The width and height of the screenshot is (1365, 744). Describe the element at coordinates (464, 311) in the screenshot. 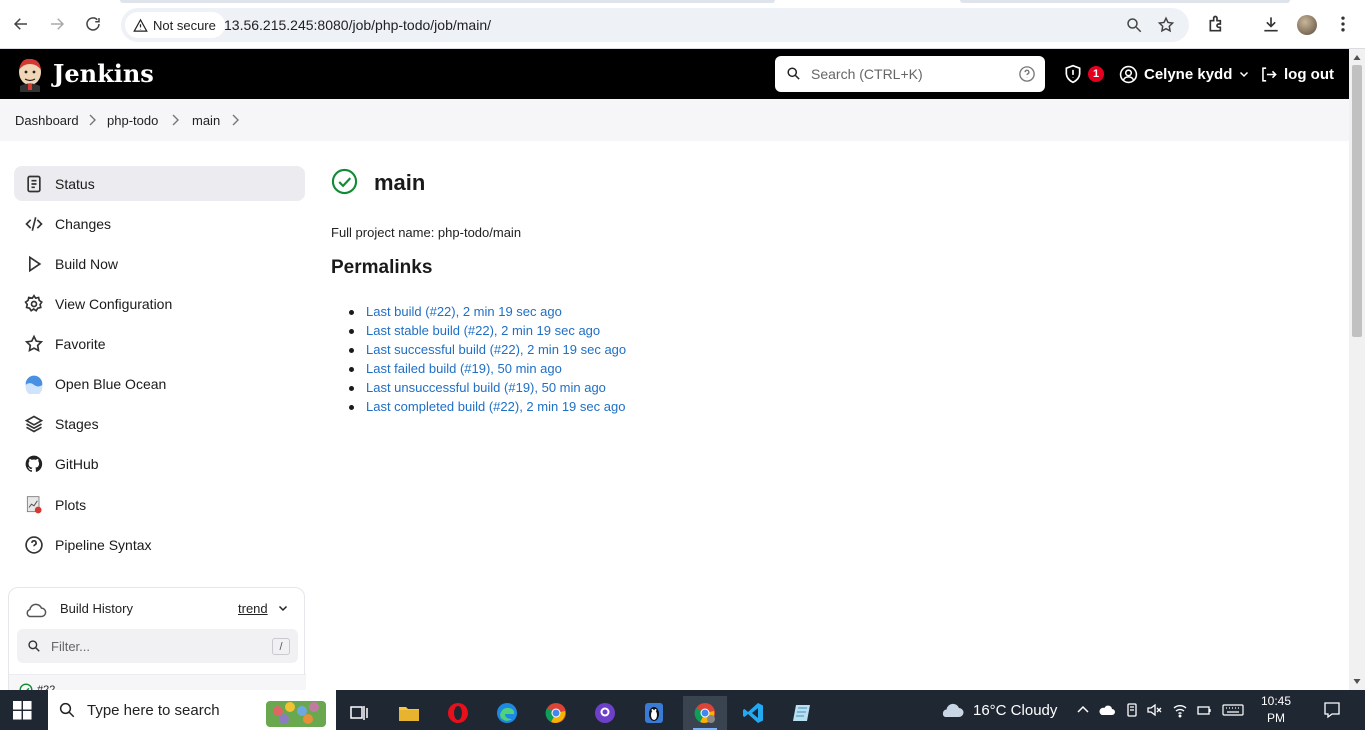

I see `permalink-last-build: Last build (#22), 2 min 19 sec ago` at that location.